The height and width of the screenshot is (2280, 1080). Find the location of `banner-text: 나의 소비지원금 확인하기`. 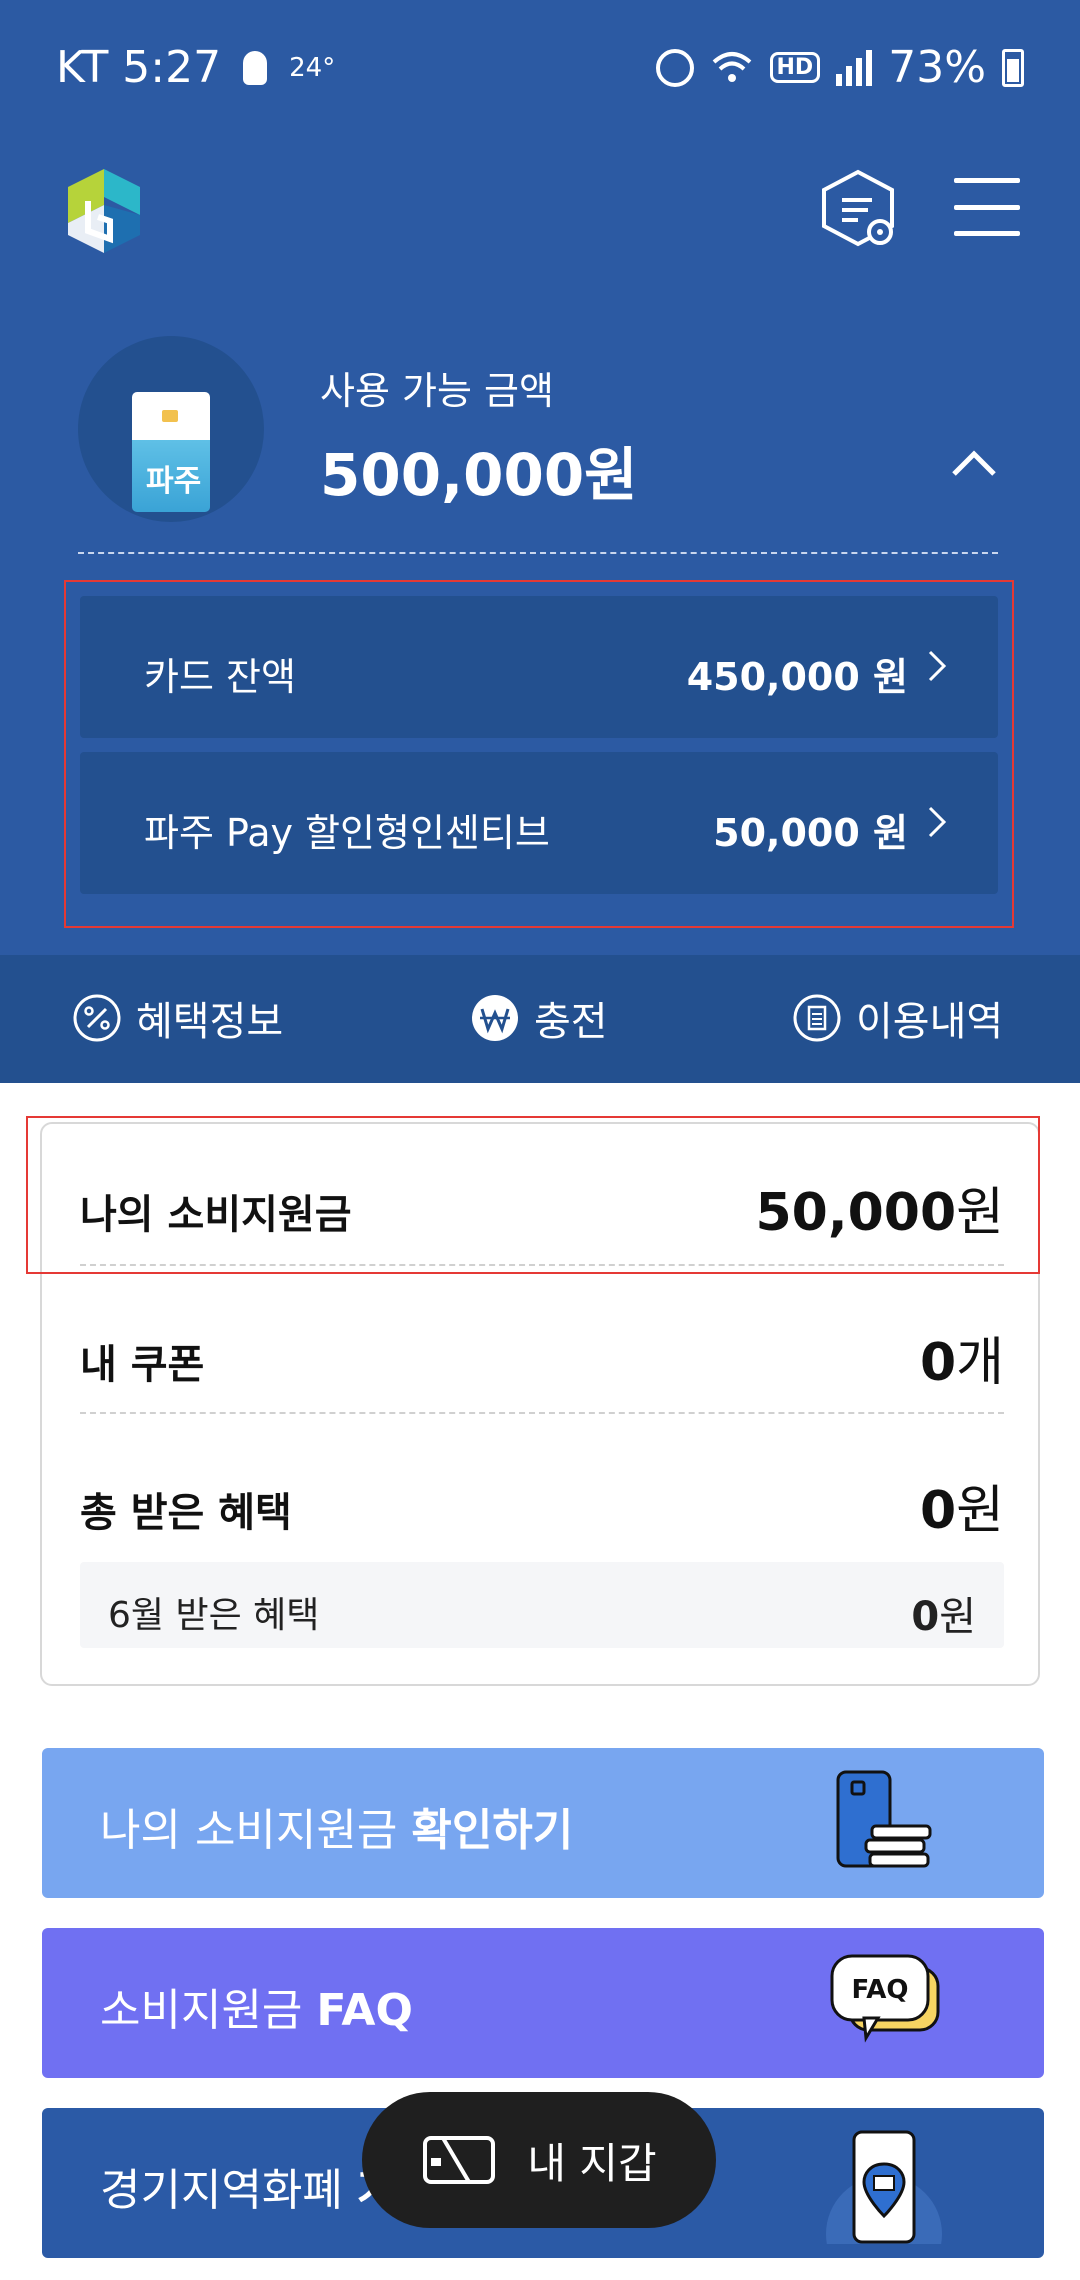

banner-text: 나의 소비지원금 확인하기 is located at coordinates (337, 1830).